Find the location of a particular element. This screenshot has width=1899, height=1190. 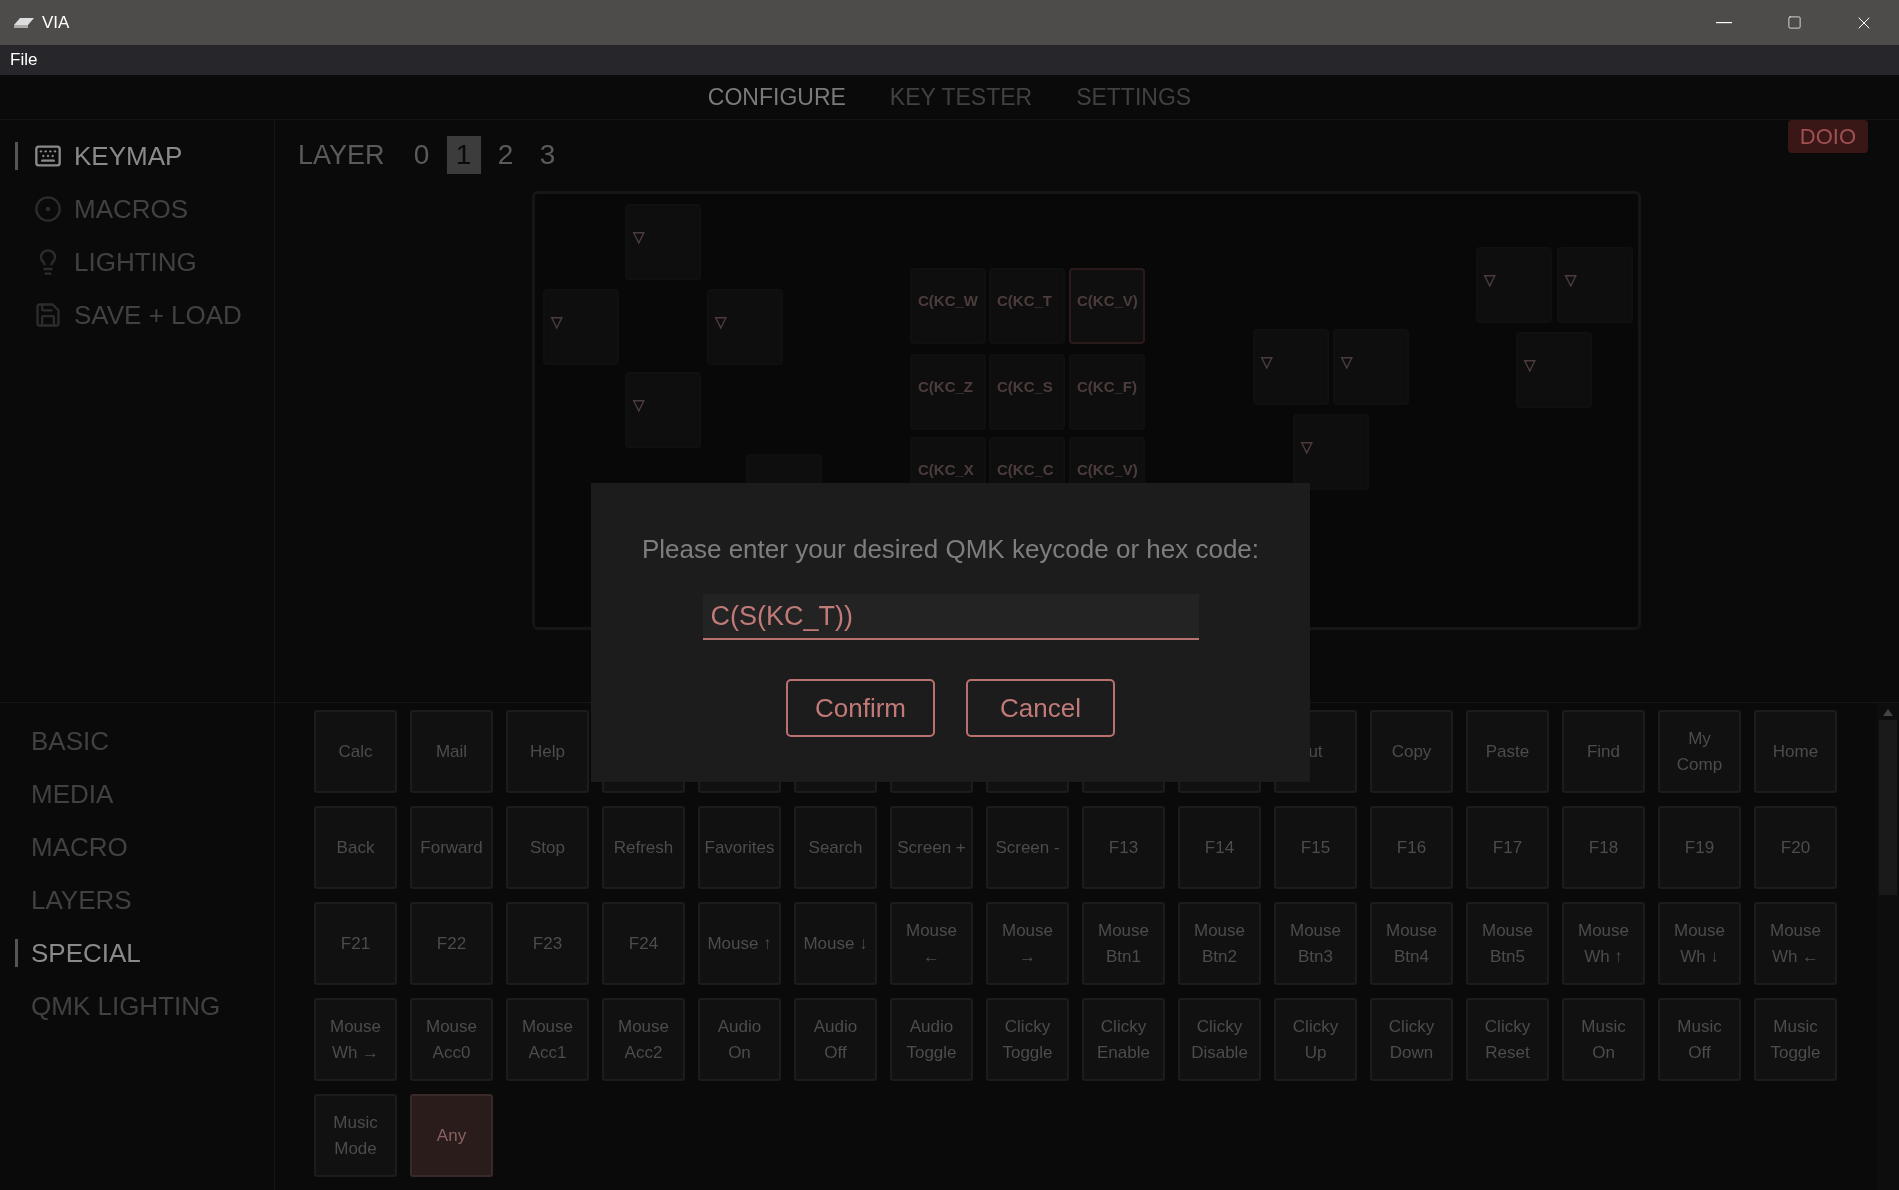

keycode-button: Mouse Wh → is located at coordinates (355, 1039).